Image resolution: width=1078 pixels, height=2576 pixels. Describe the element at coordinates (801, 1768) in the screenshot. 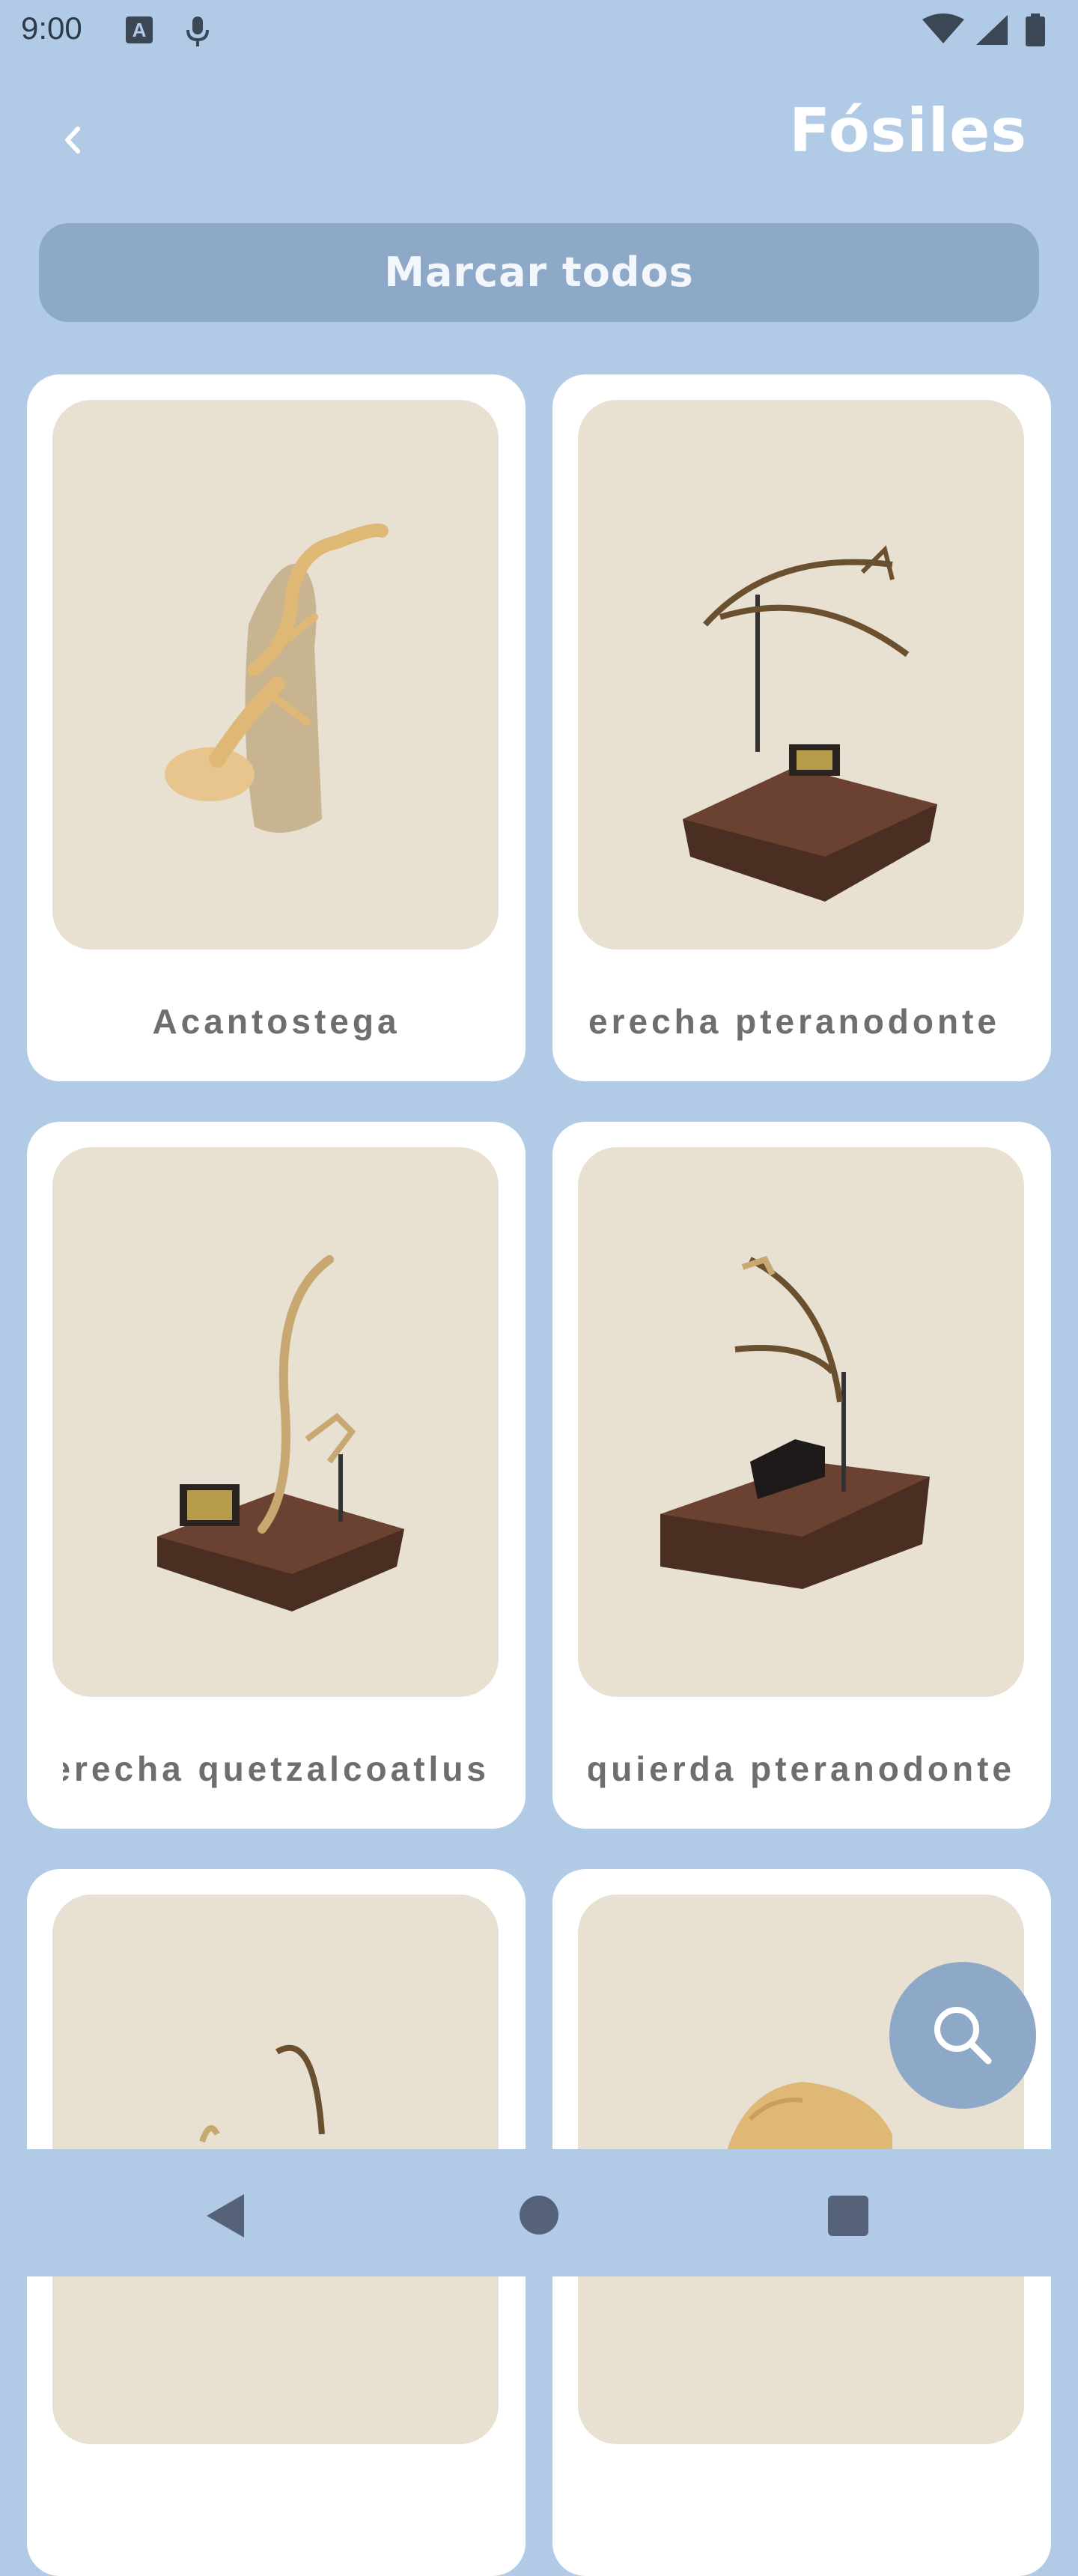

I see `fossil-name: zquierda pteranodonte` at that location.